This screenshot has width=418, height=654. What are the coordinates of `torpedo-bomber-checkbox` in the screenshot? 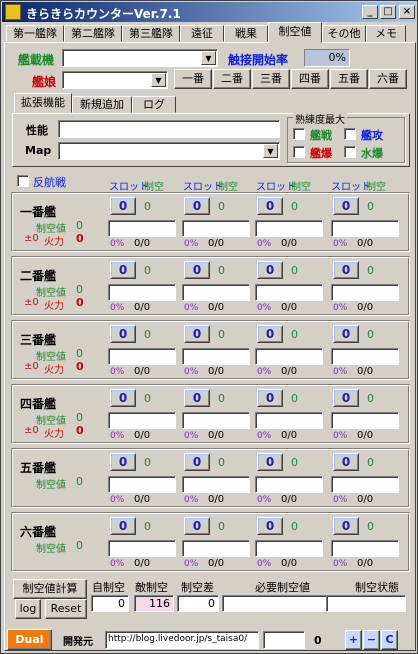 It's located at (350, 134).